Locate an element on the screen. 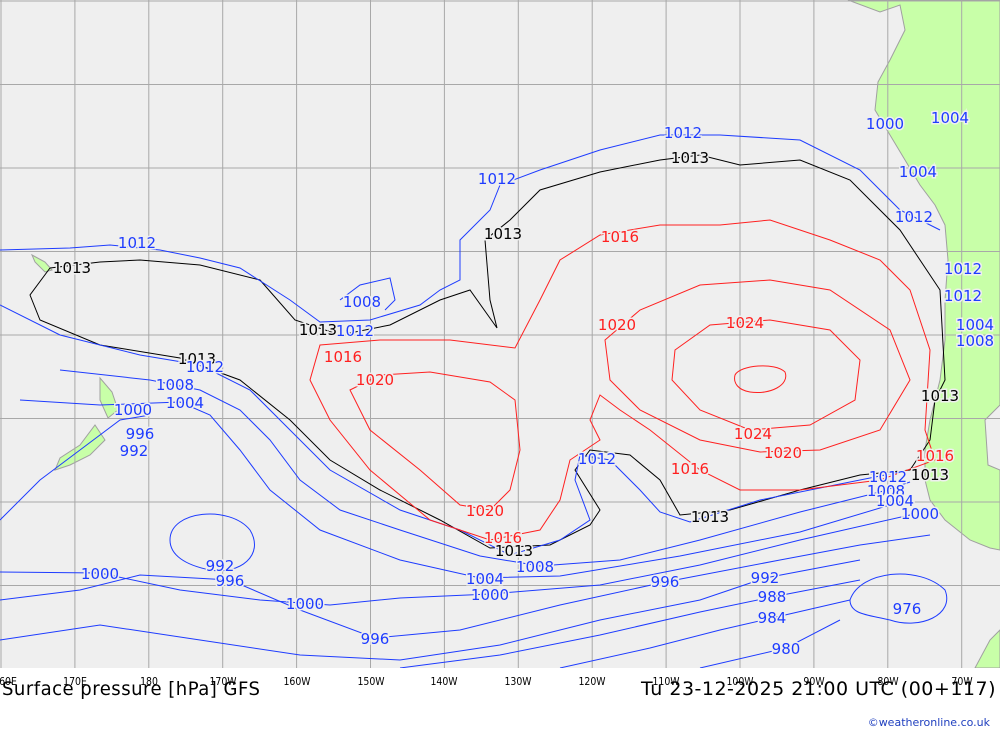 The image size is (1000, 733). longitude-tick: 140W is located at coordinates (444, 681).